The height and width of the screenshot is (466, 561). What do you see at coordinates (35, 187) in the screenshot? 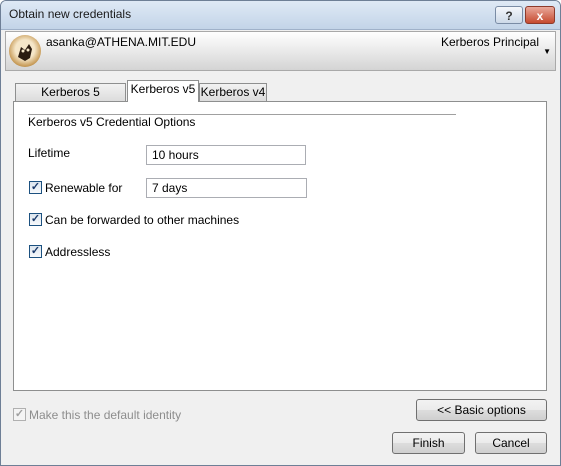
I see `renewable-checkbox: ✓` at bounding box center [35, 187].